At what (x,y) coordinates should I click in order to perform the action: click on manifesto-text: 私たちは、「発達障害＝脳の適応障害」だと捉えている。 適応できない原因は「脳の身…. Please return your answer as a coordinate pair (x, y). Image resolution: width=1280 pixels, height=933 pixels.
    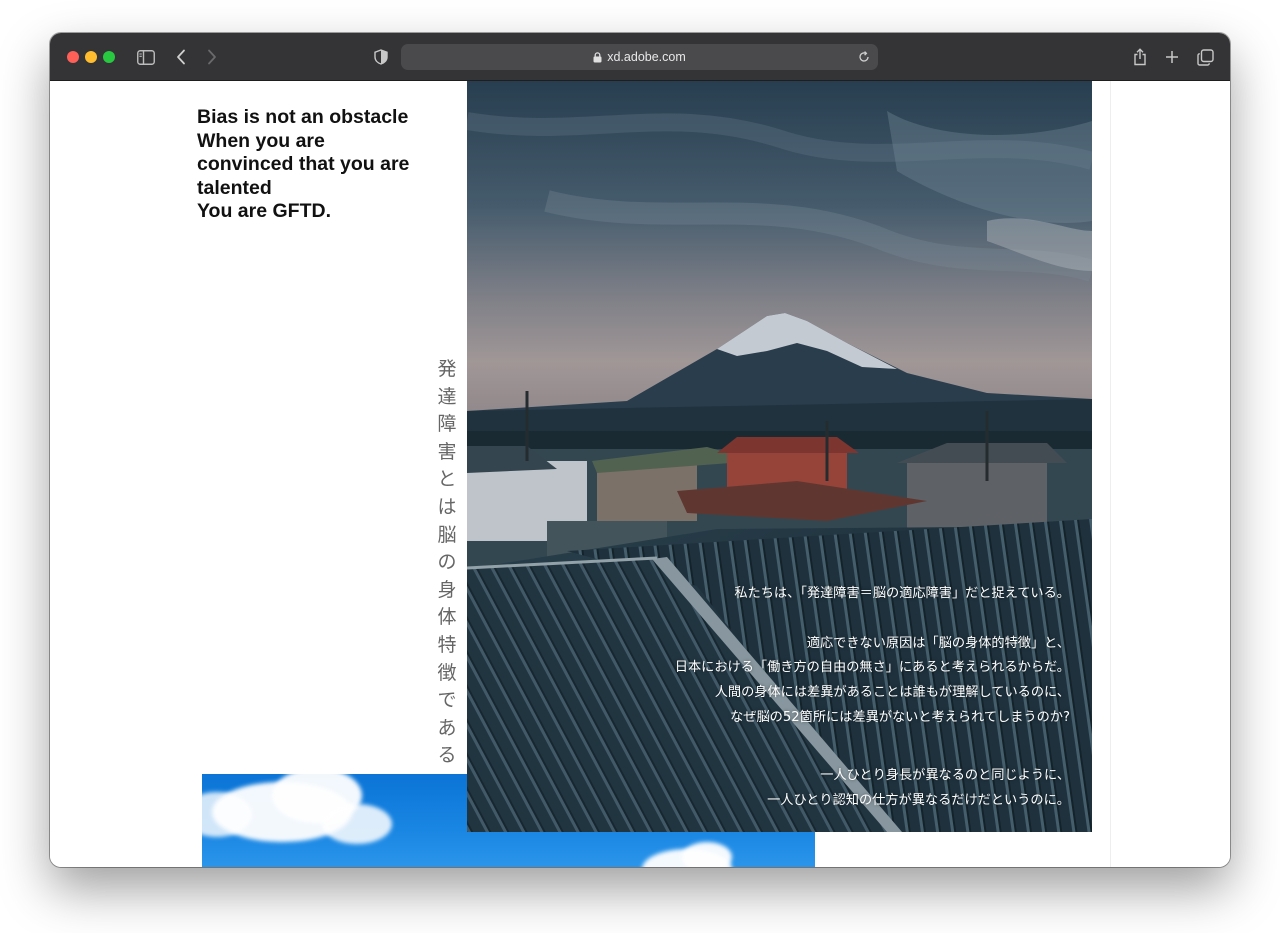
    Looking at the image, I should click on (835, 697).